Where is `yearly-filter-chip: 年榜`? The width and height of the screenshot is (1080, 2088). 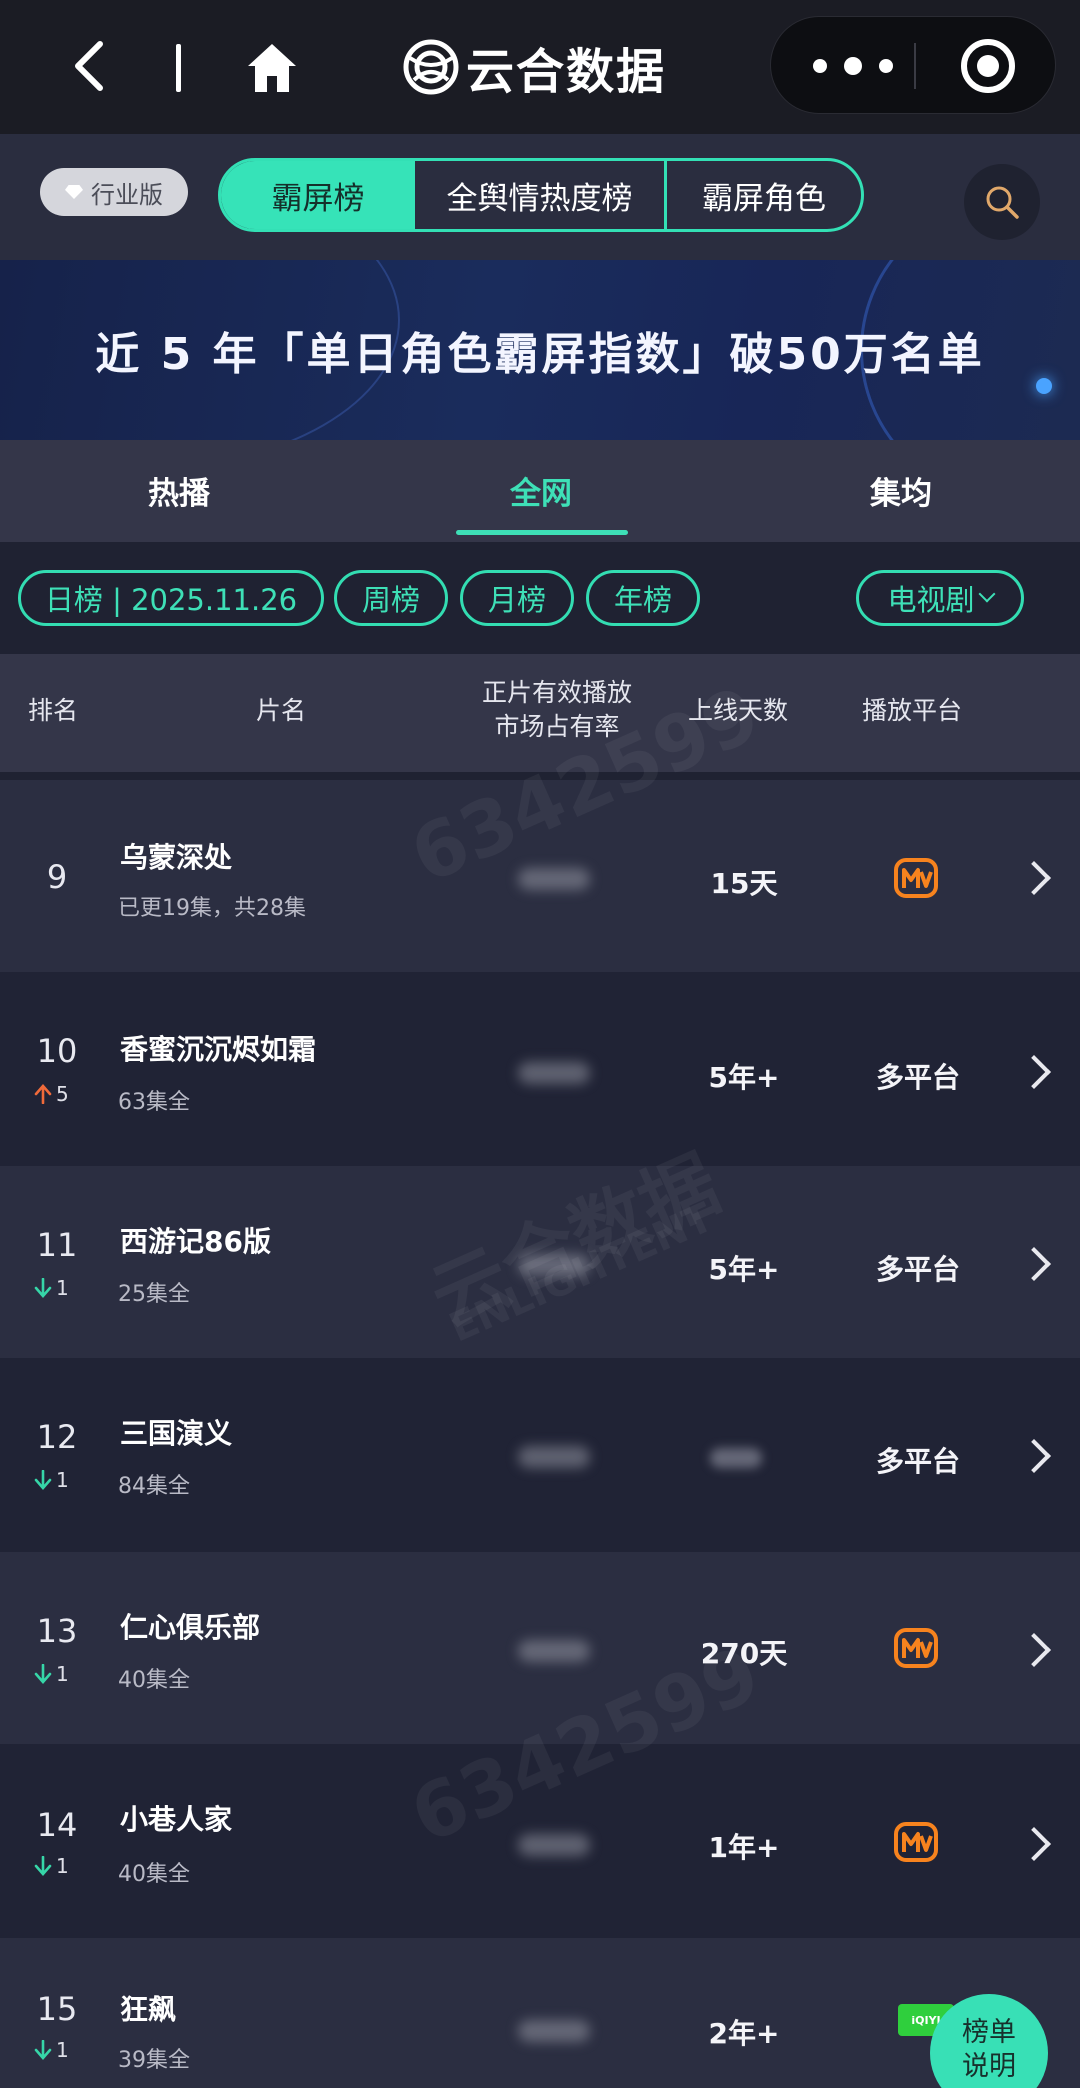 yearly-filter-chip: 年榜 is located at coordinates (643, 598).